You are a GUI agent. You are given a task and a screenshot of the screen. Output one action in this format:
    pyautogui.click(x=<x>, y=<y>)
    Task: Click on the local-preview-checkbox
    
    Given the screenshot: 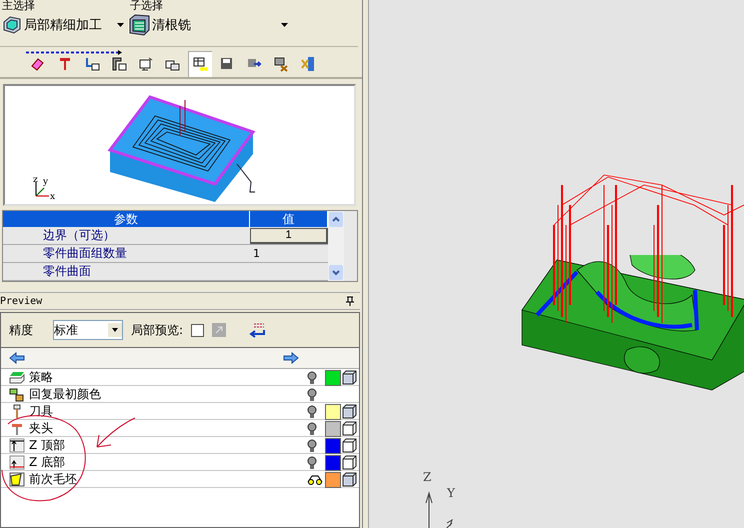 What is the action you would take?
    pyautogui.click(x=197, y=330)
    